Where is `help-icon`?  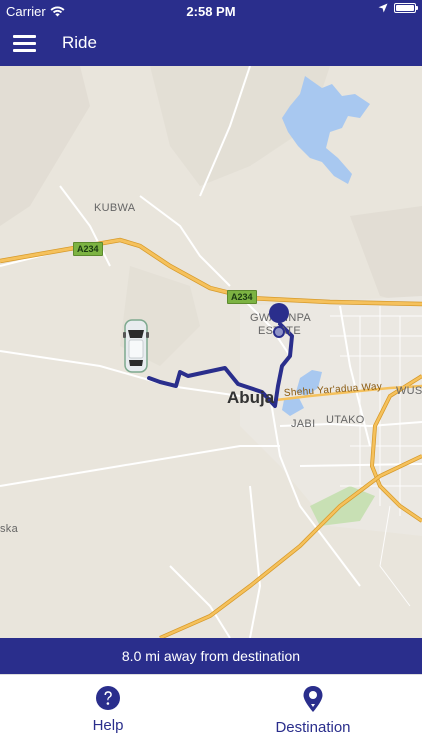
help-icon is located at coordinates (108, 698).